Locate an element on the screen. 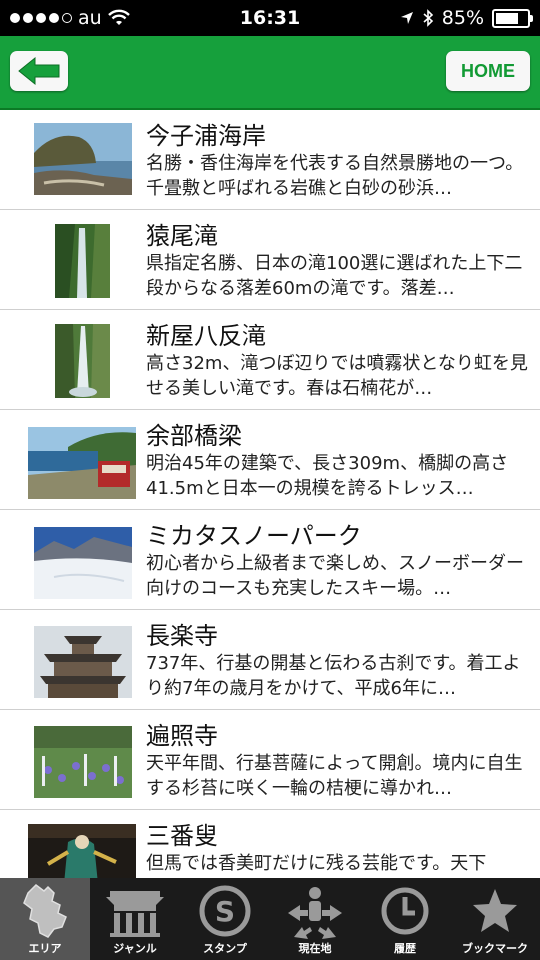 This screenshot has width=540, height=960. spot-description: 但馬では香美町だけに残る芸能です。天下 is located at coordinates (316, 863).